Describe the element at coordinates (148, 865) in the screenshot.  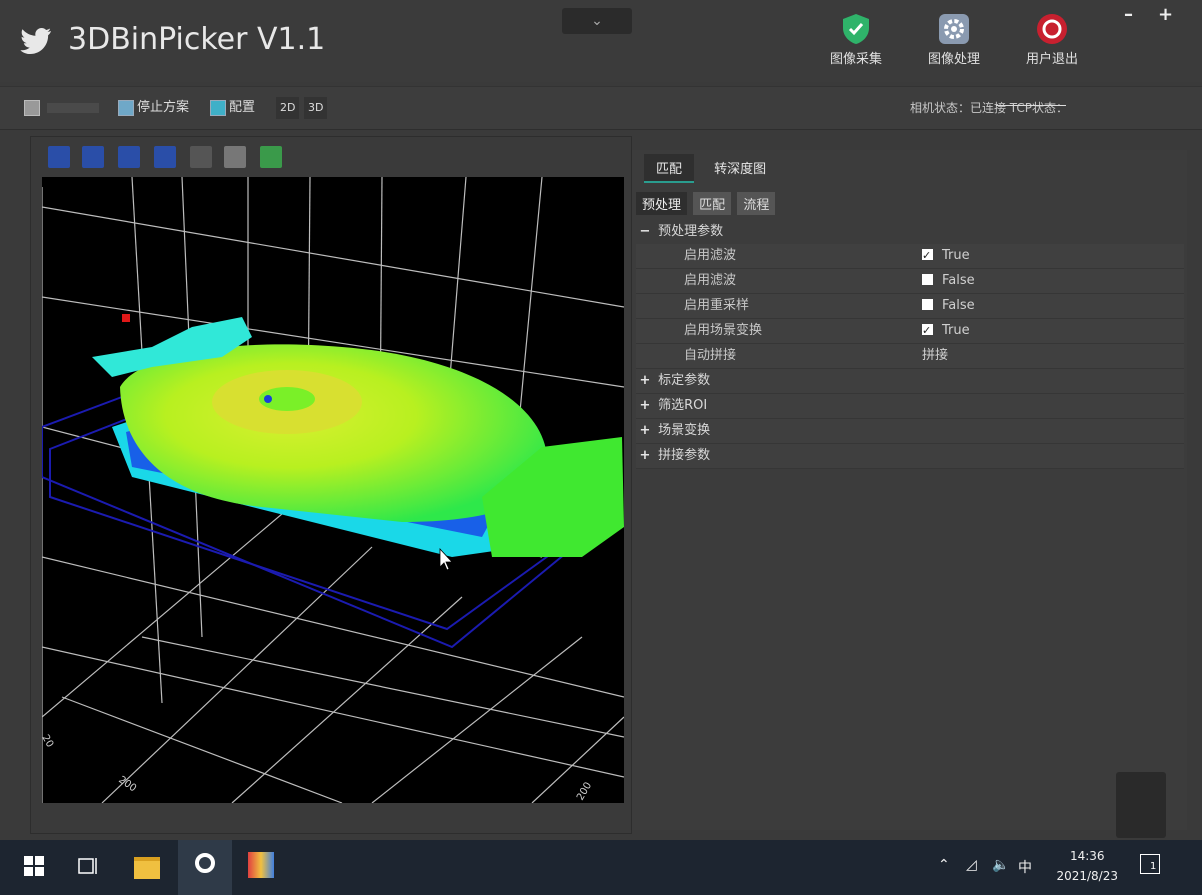
I see `file-explorer-icon` at that location.